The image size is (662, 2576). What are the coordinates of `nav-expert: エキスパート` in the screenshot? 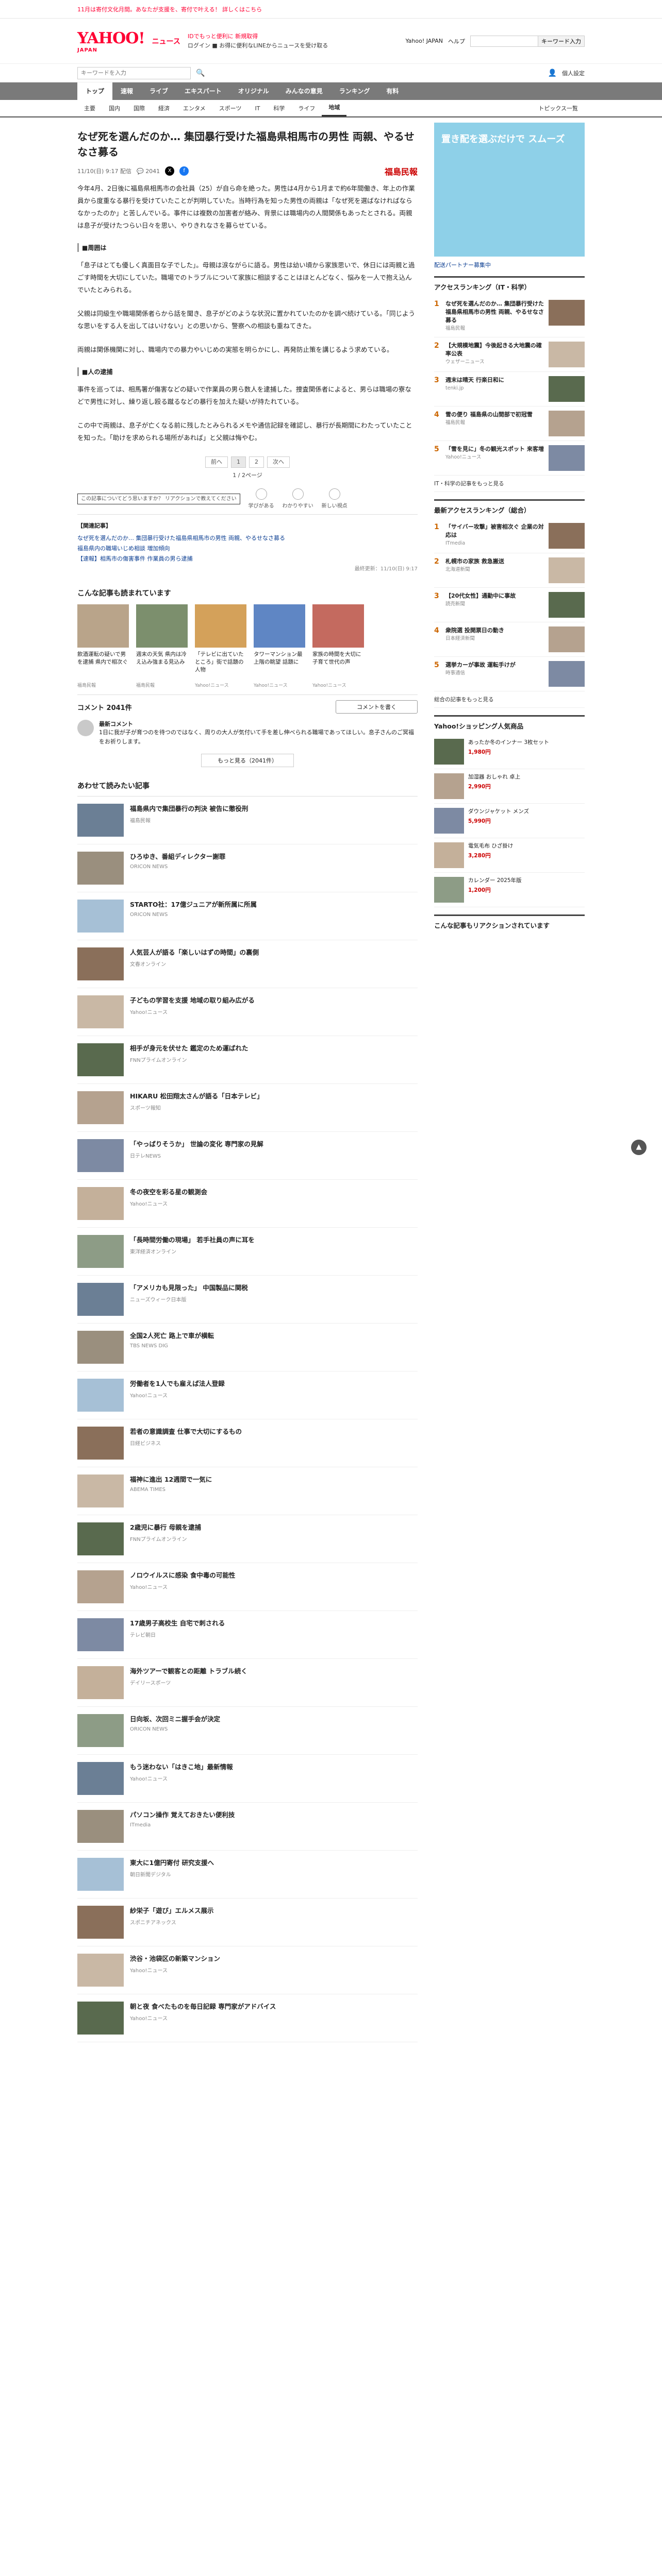 It's located at (203, 91).